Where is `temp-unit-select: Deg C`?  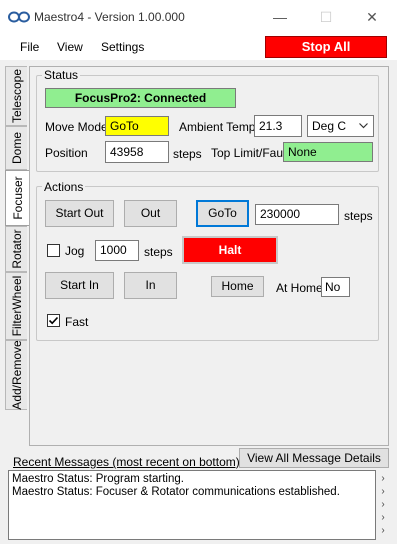 temp-unit-select: Deg C is located at coordinates (340, 126).